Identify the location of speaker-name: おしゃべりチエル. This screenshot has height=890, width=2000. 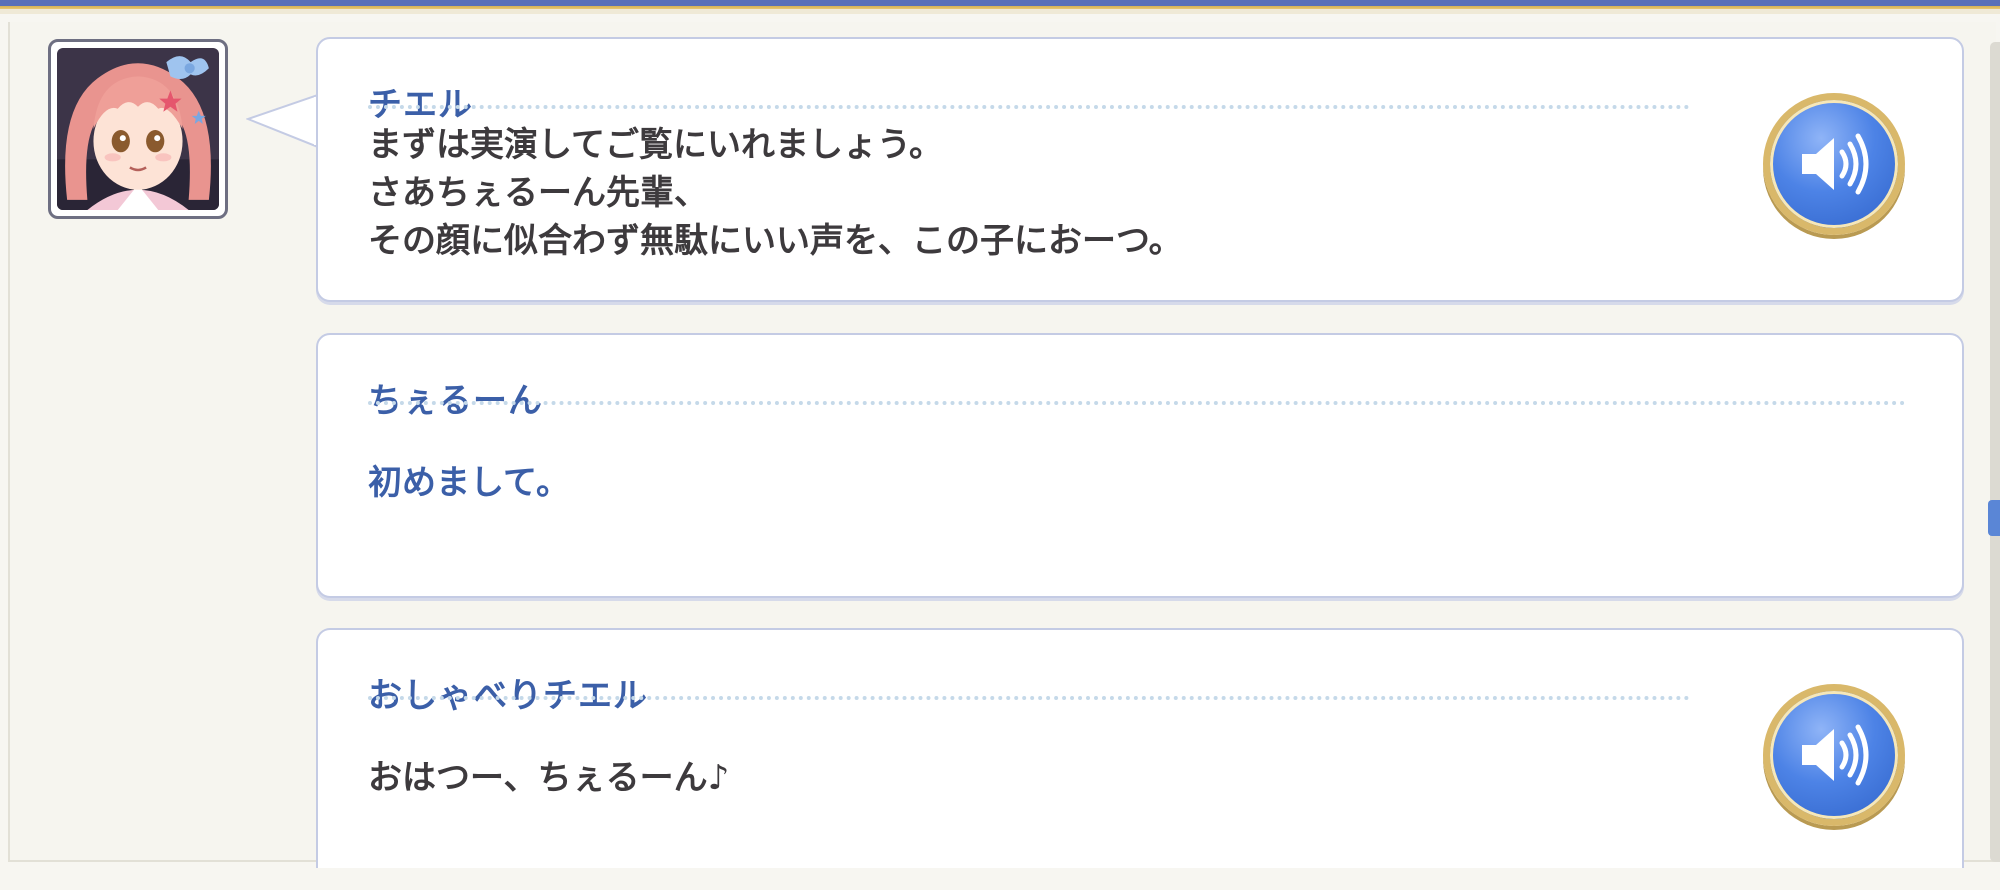
(508, 696).